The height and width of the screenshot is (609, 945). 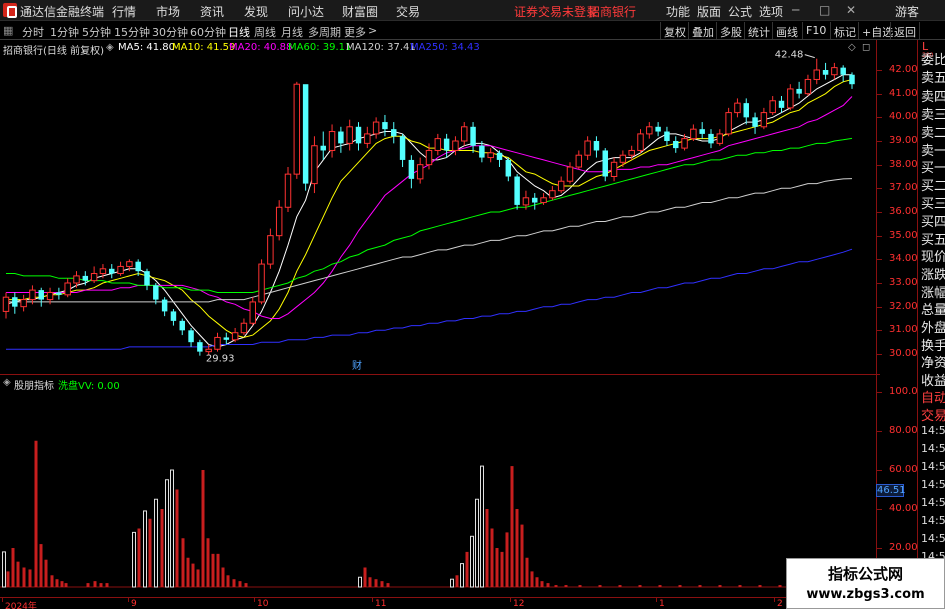 What do you see at coordinates (438, 603) in the screenshot?
I see `date-axis: 2024年 9 10 11 12 1 2` at bounding box center [438, 603].